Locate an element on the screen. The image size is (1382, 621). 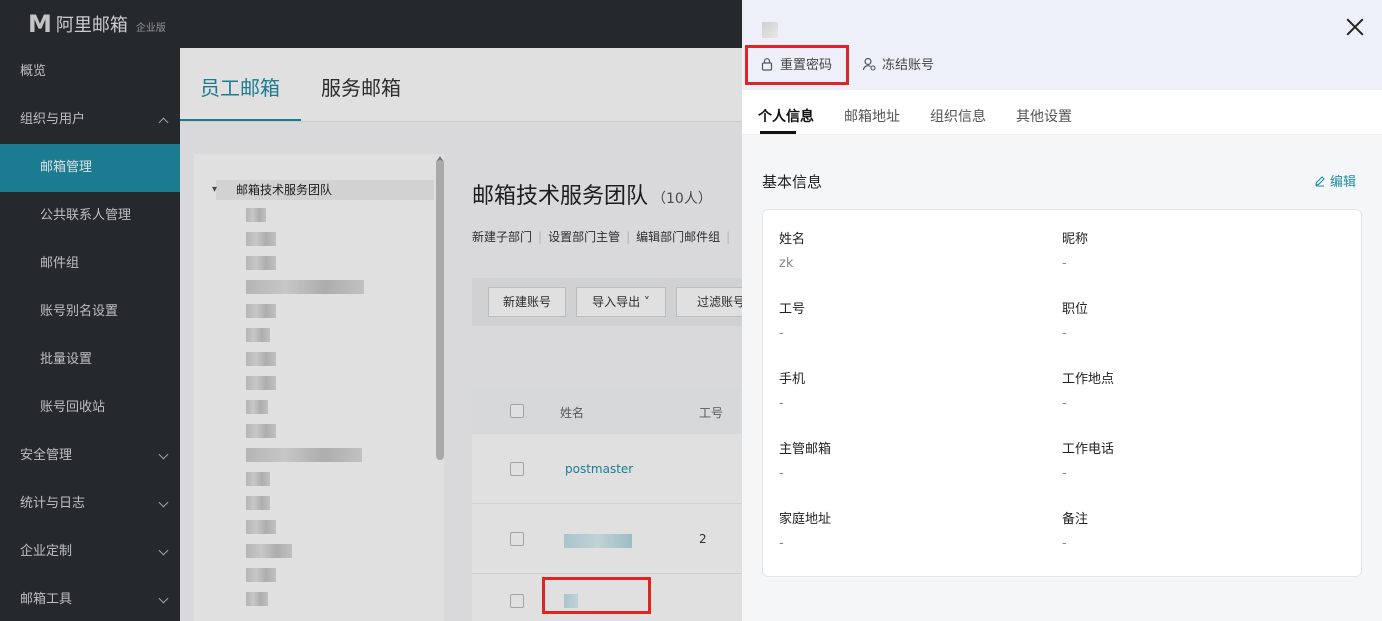
field-label-position: 职位 is located at coordinates (1075, 309).